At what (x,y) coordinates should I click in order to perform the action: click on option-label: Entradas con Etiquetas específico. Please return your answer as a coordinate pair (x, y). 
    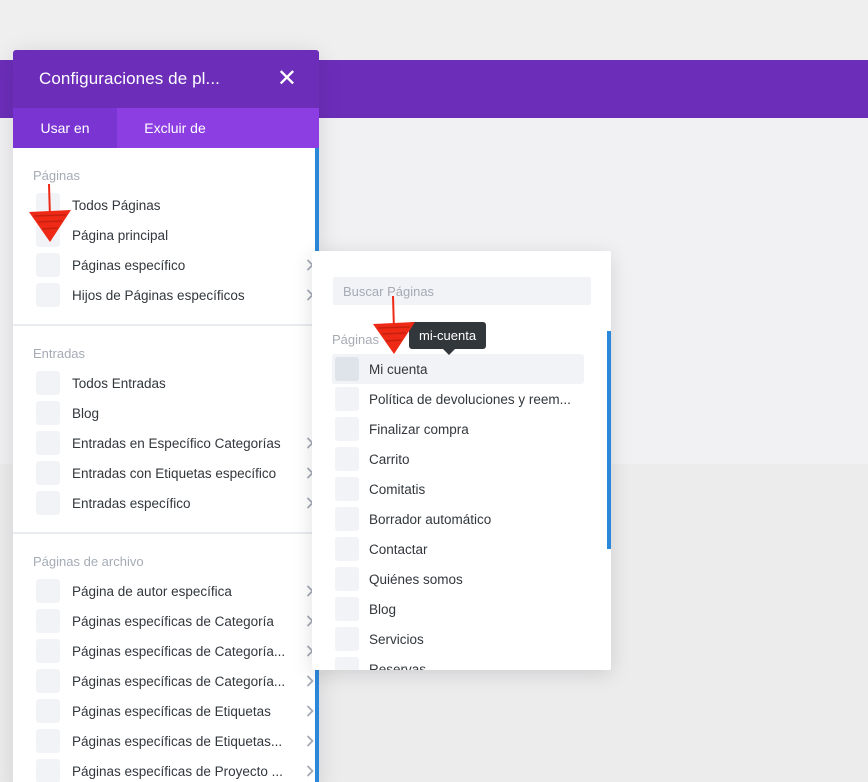
    Looking at the image, I should click on (174, 473).